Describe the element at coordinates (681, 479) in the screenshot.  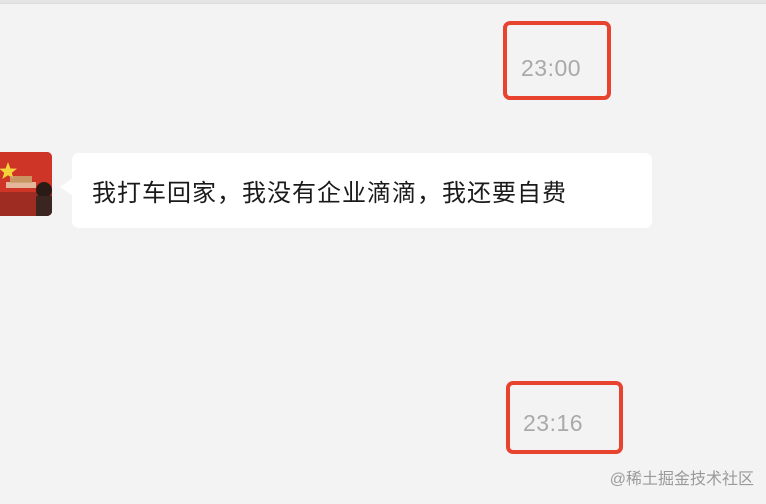
I see `watermark: @稀土掘金技术社区` at that location.